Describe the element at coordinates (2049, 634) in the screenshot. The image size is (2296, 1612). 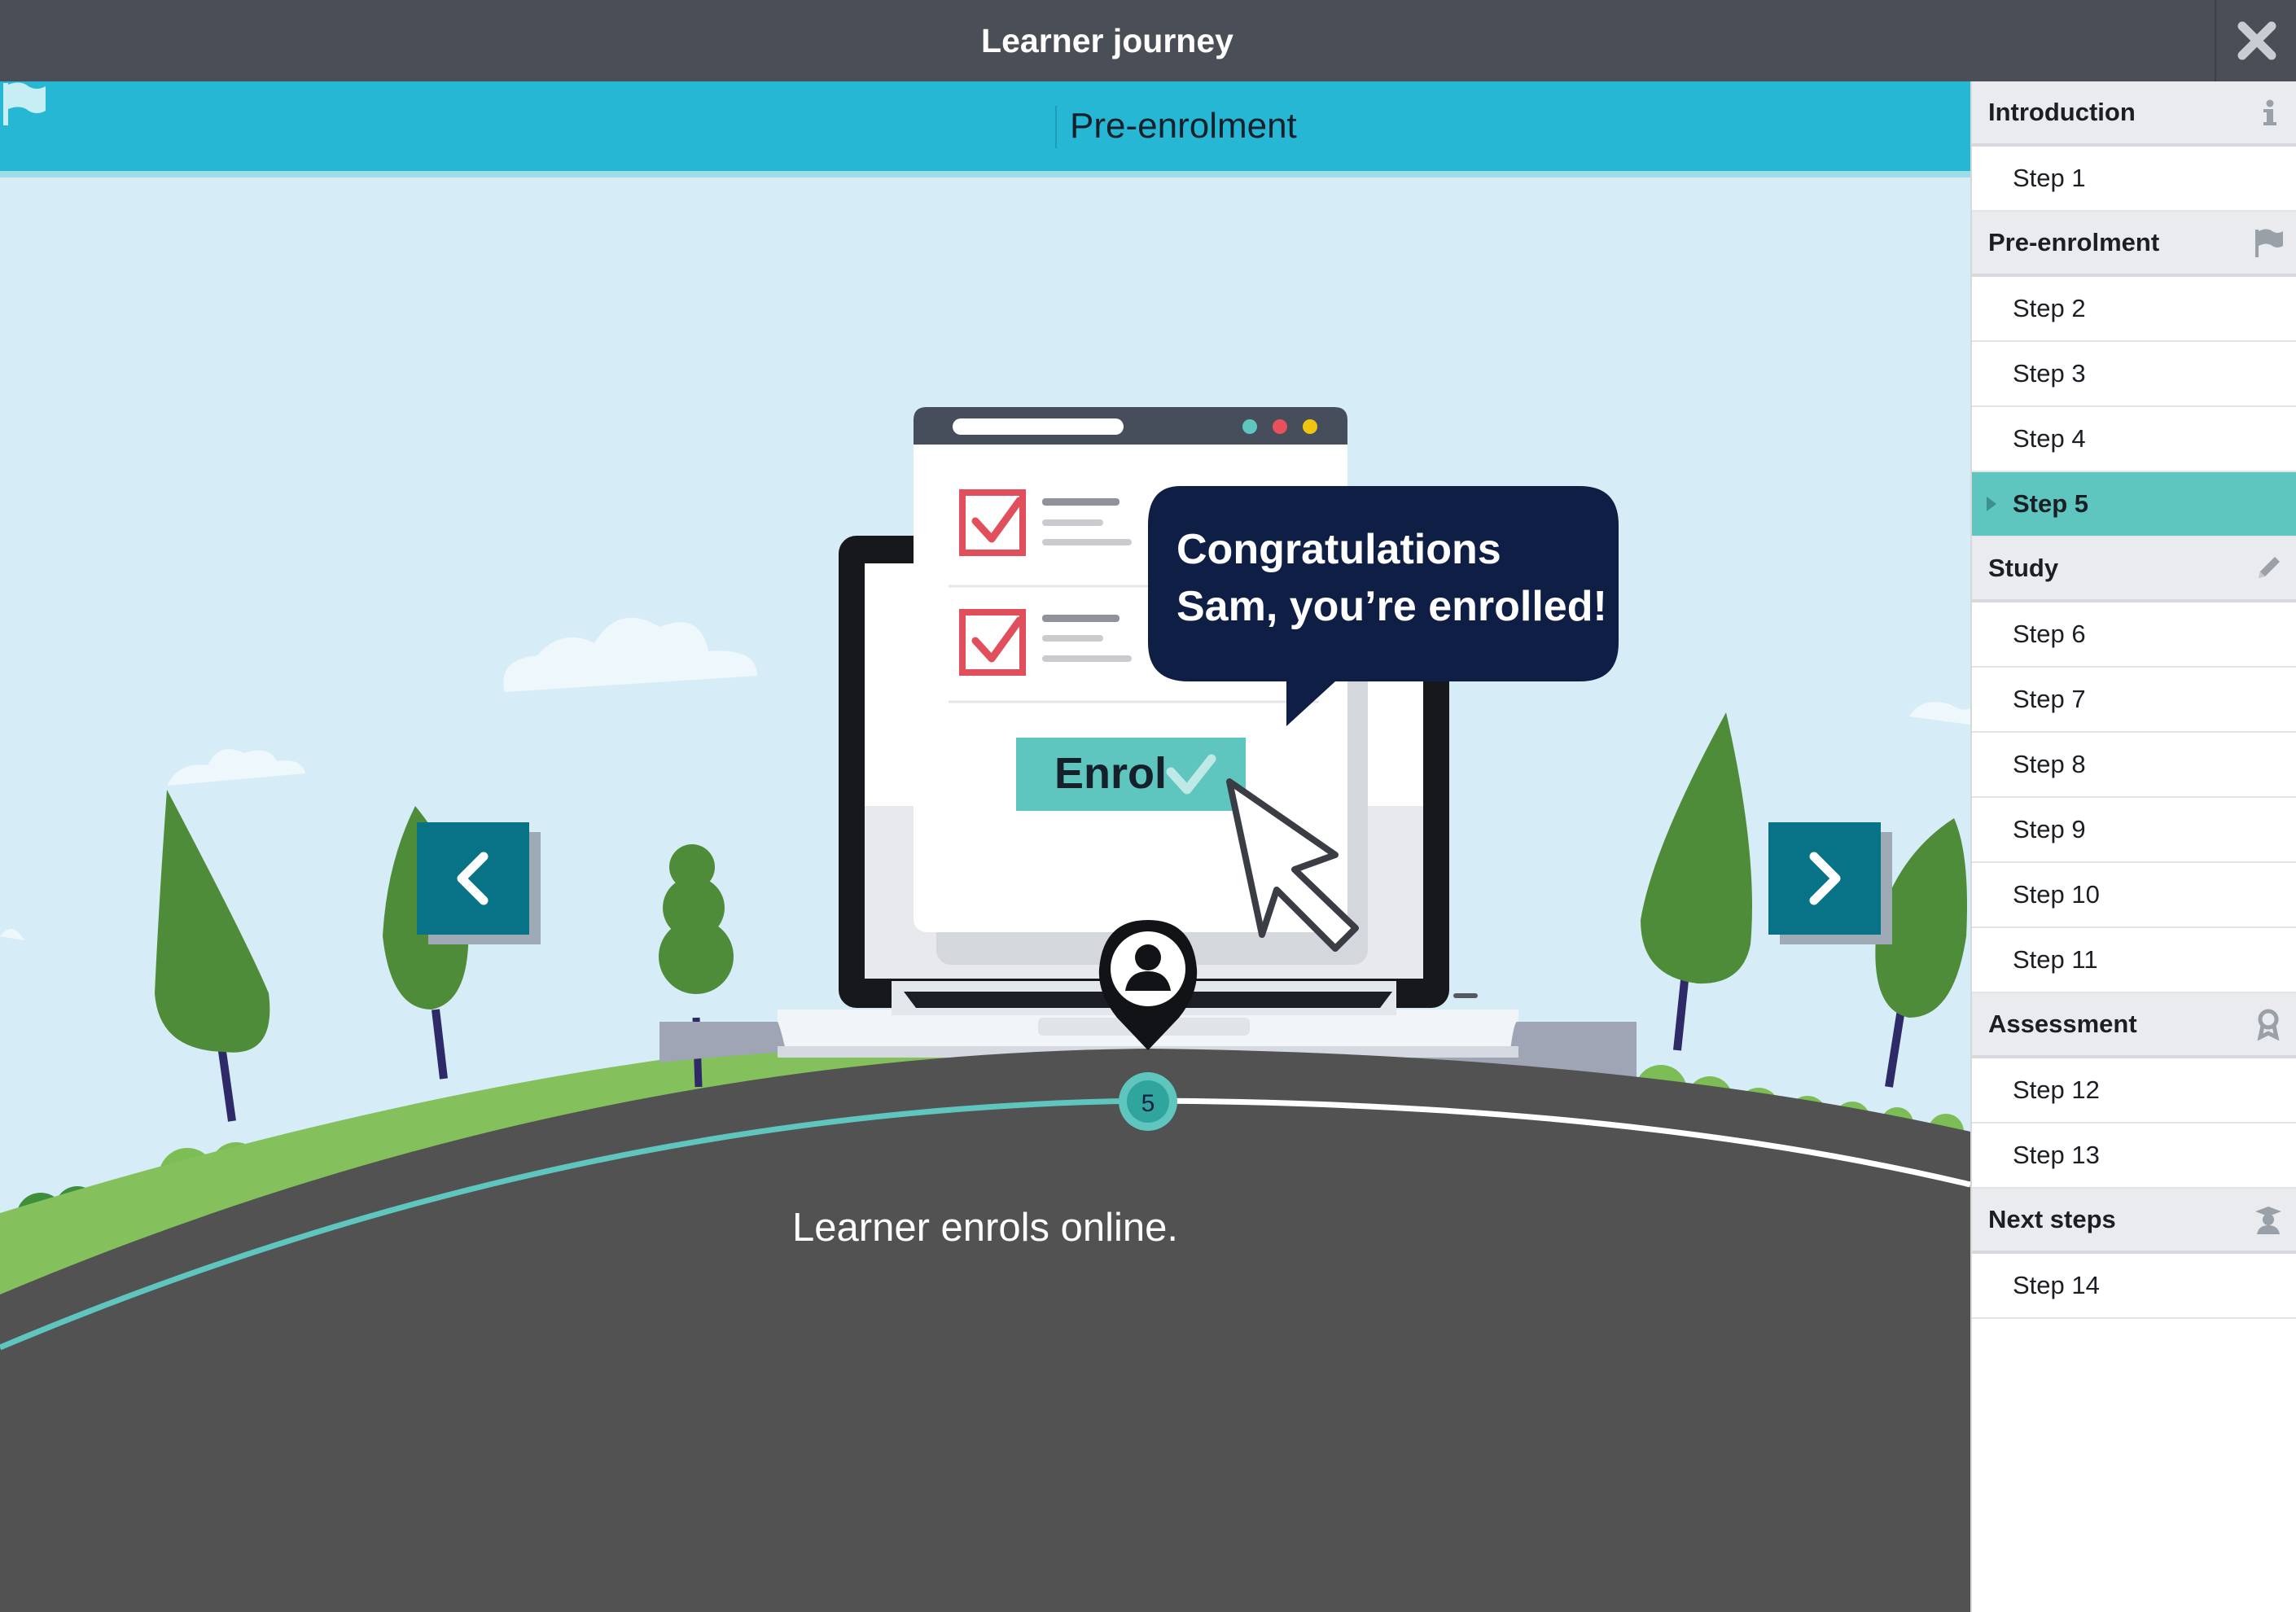
I see `sidebar-item-label: Step 6` at that location.